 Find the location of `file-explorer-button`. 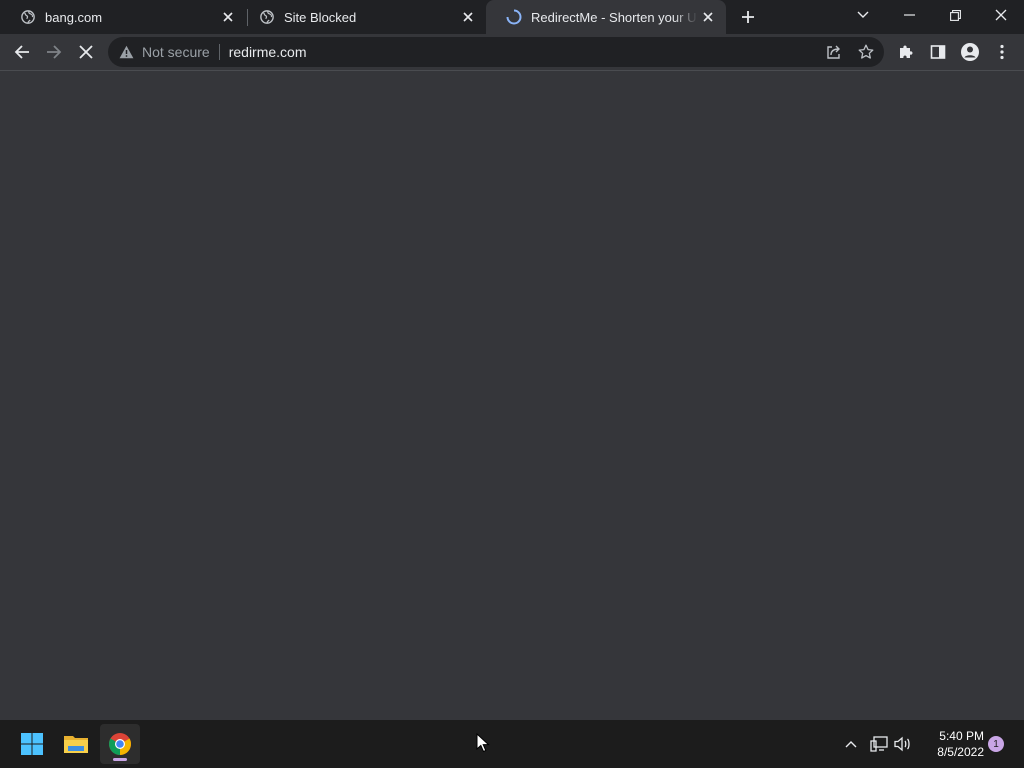

file-explorer-button is located at coordinates (76, 744).